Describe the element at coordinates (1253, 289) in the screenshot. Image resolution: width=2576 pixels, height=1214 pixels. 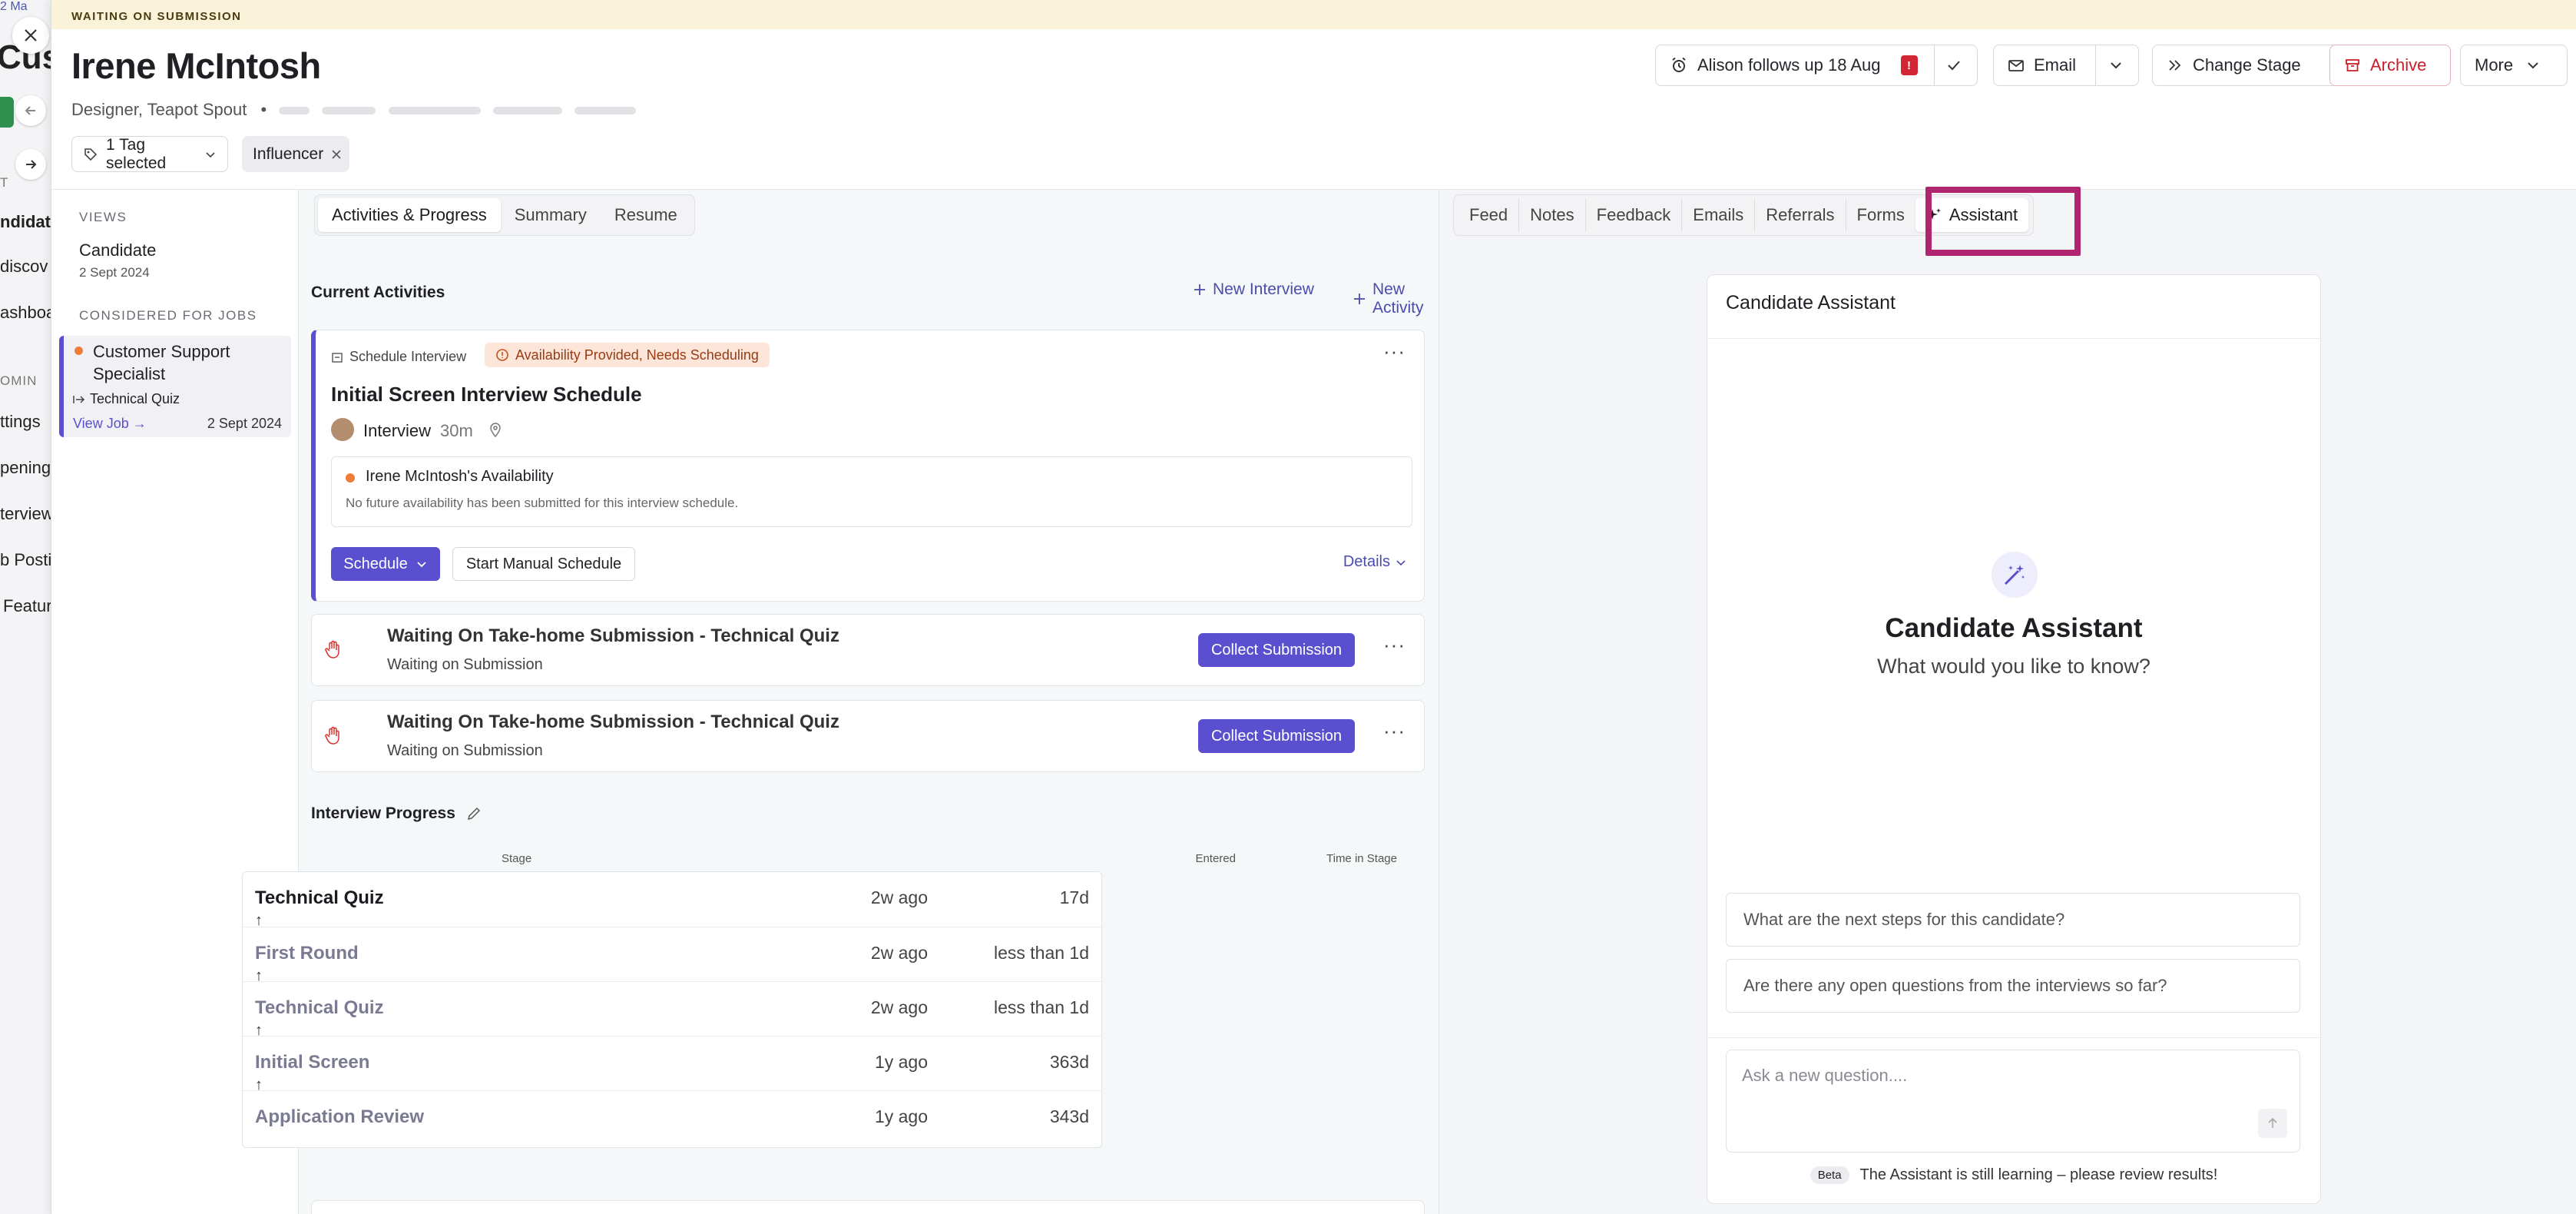
I see `new-interview-button: New Interview` at that location.